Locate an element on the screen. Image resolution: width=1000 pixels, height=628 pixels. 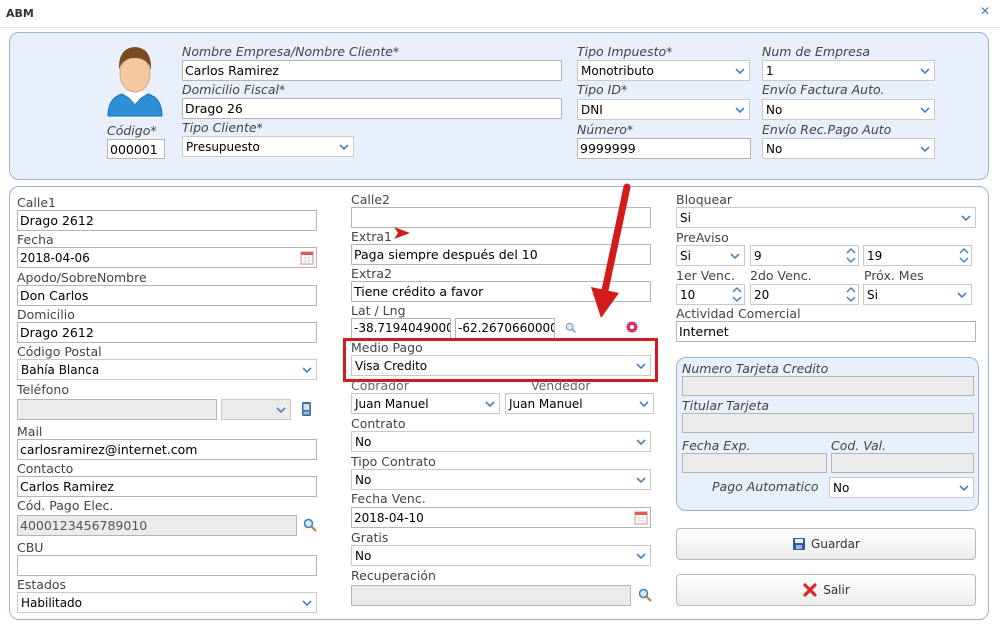
domicilio-label: Domicilio is located at coordinates (46, 314).